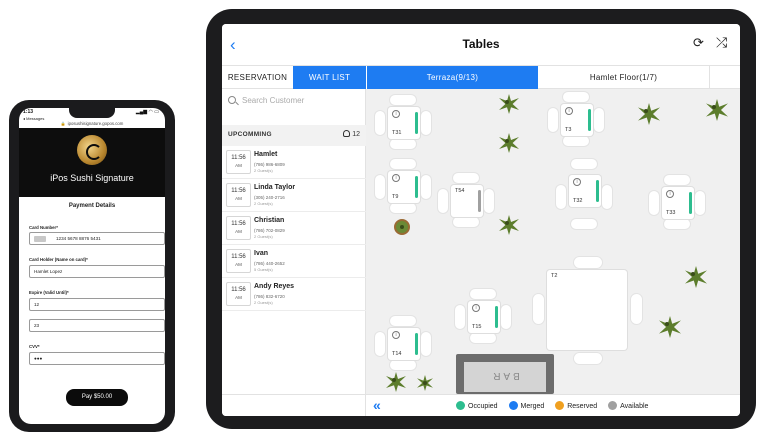 The image size is (768, 435). What do you see at coordinates (404, 187) in the screenshot?
I see `table-t9: i T9` at bounding box center [404, 187].